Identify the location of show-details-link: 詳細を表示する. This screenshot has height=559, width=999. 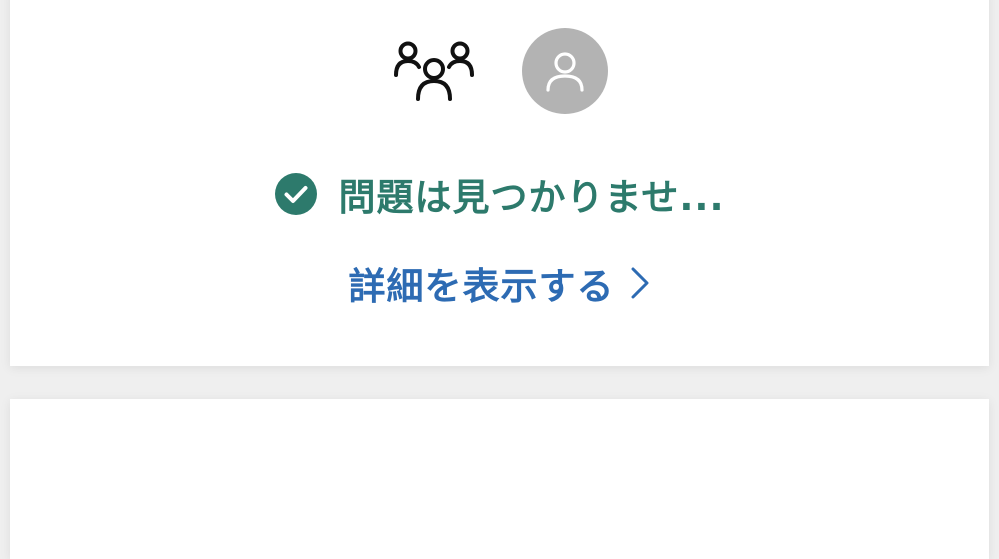
(499, 283).